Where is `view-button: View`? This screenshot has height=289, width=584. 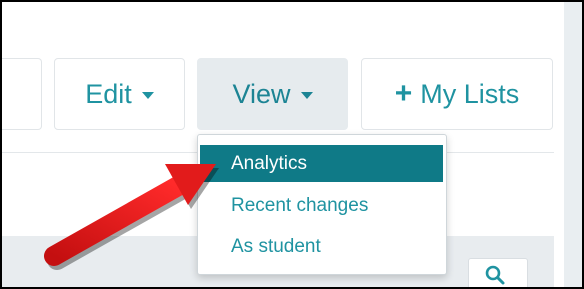 view-button: View is located at coordinates (272, 94).